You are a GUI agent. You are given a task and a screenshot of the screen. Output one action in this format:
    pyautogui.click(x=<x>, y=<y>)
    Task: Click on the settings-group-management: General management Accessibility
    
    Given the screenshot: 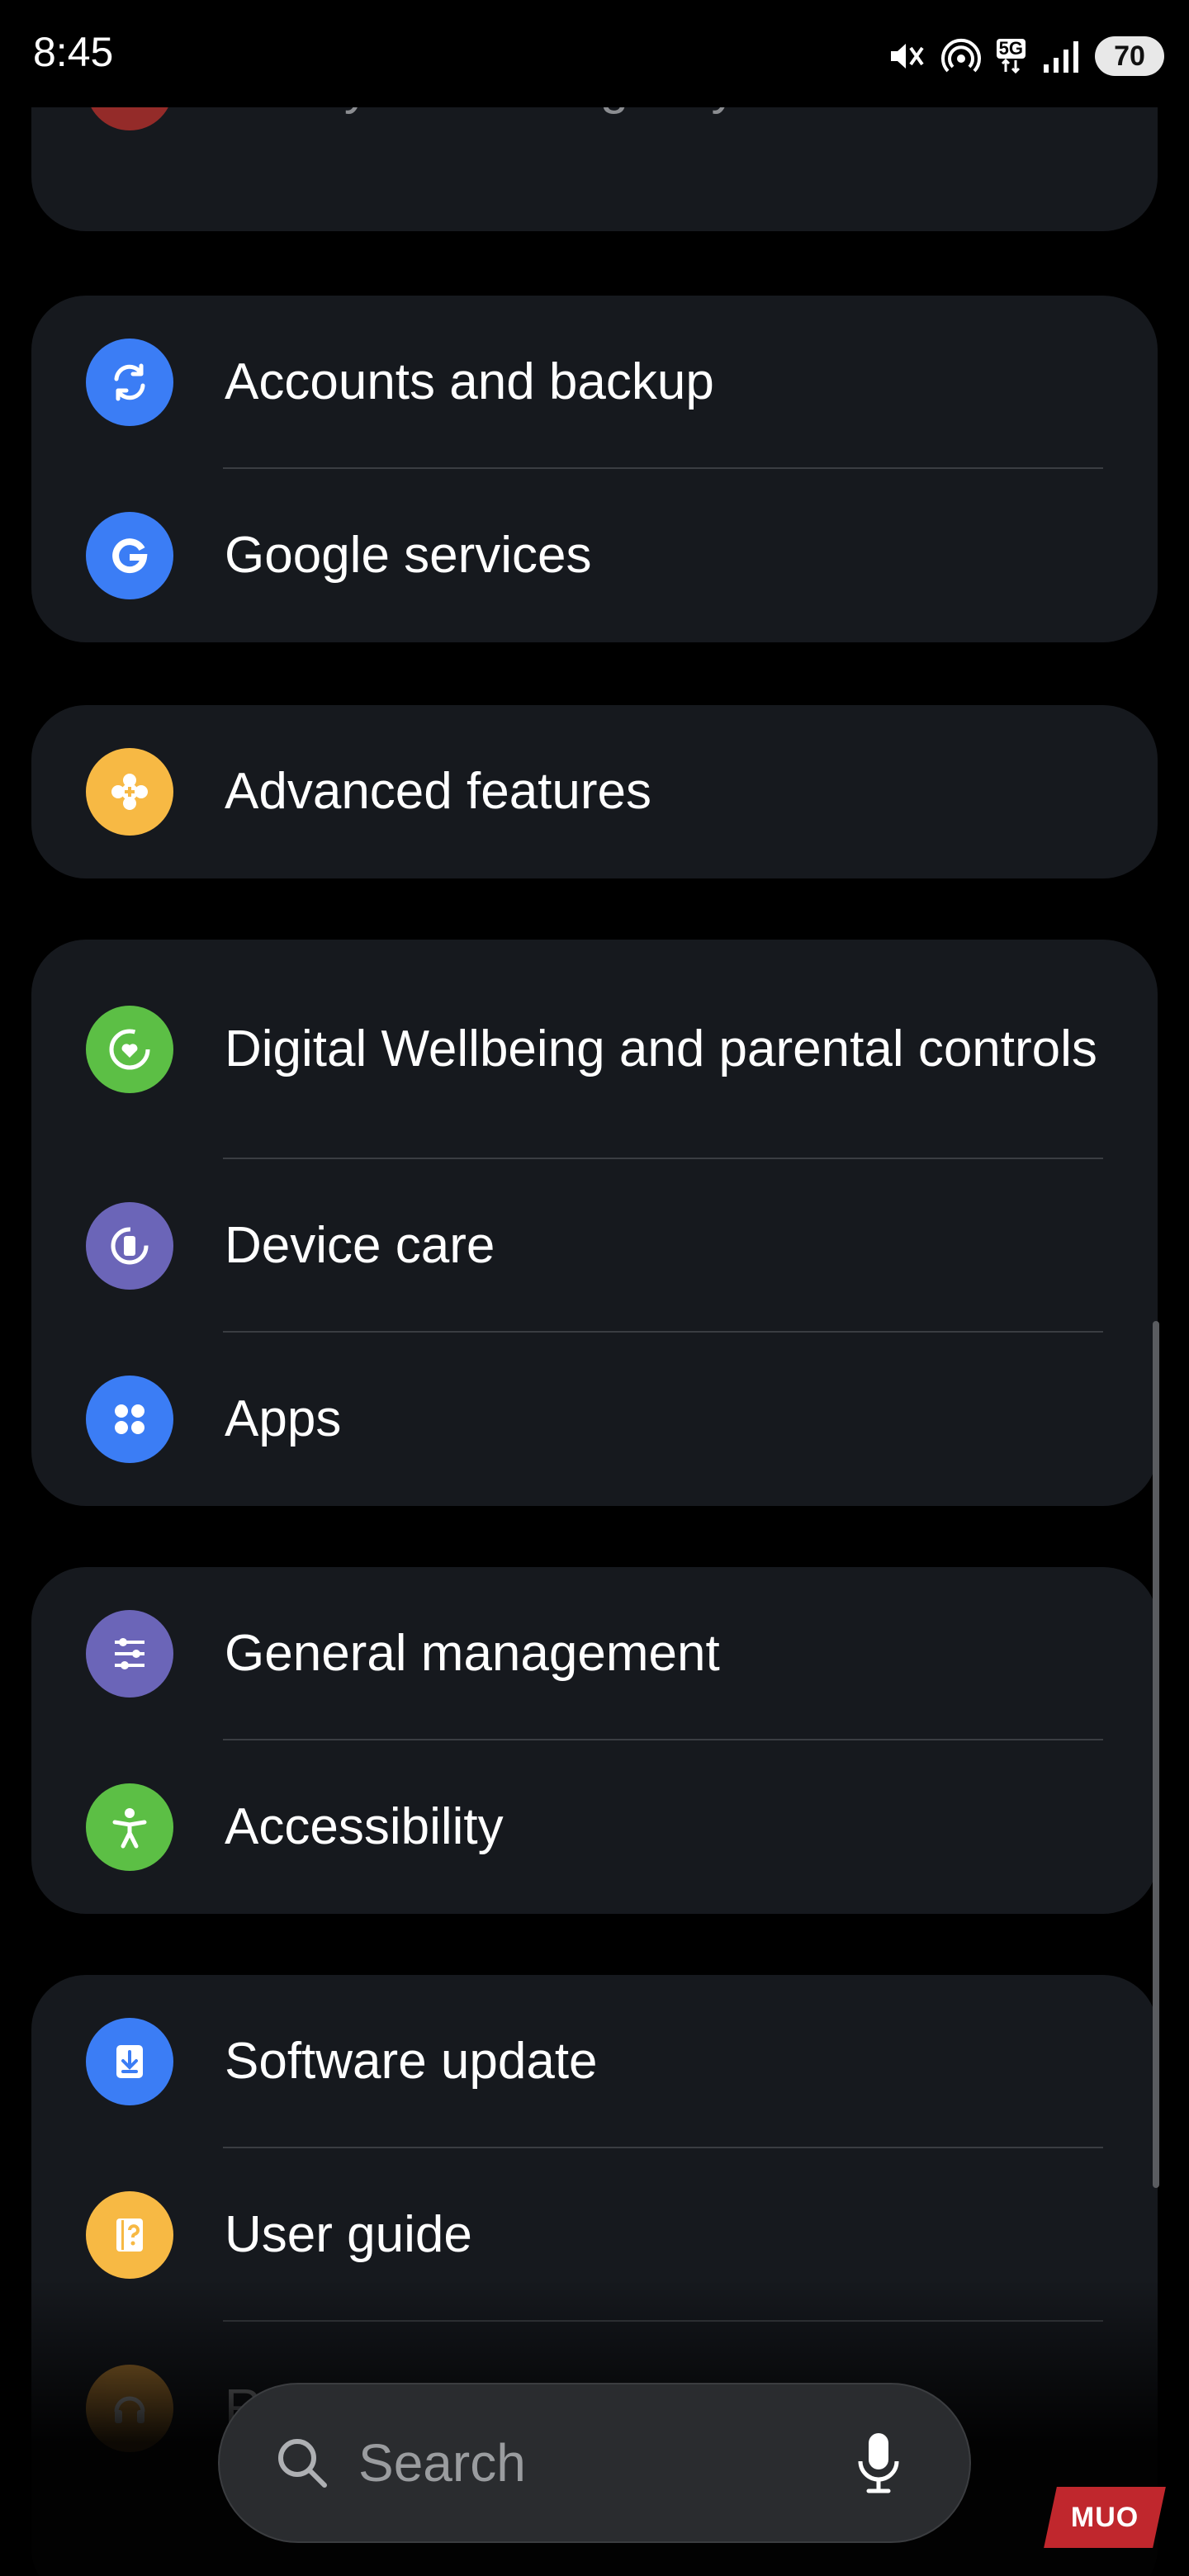 What is the action you would take?
    pyautogui.click(x=594, y=1740)
    